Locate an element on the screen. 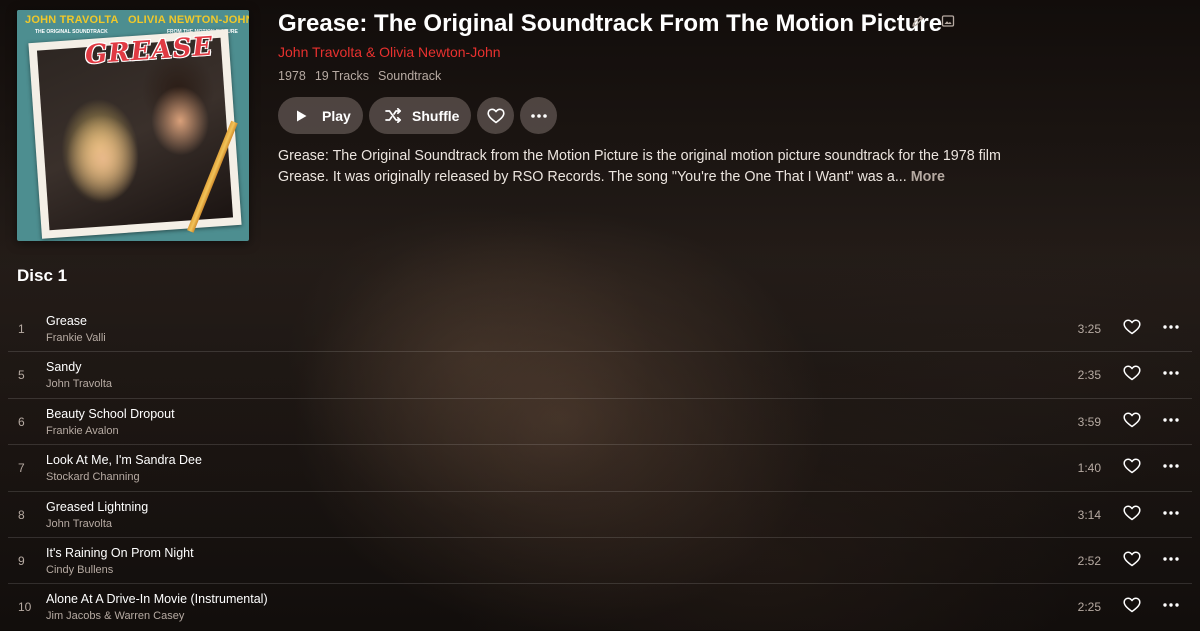 This screenshot has width=1200, height=631. album-more-button is located at coordinates (538, 115).